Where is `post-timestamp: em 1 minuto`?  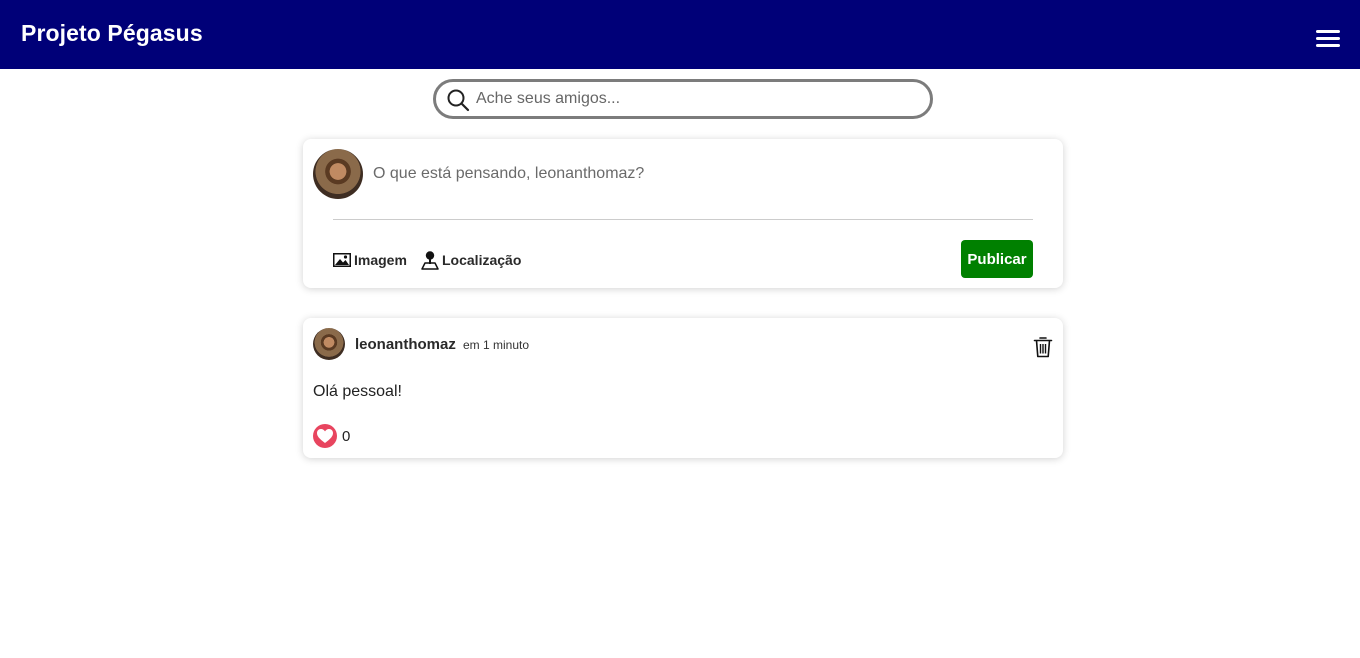 post-timestamp: em 1 minuto is located at coordinates (496, 345).